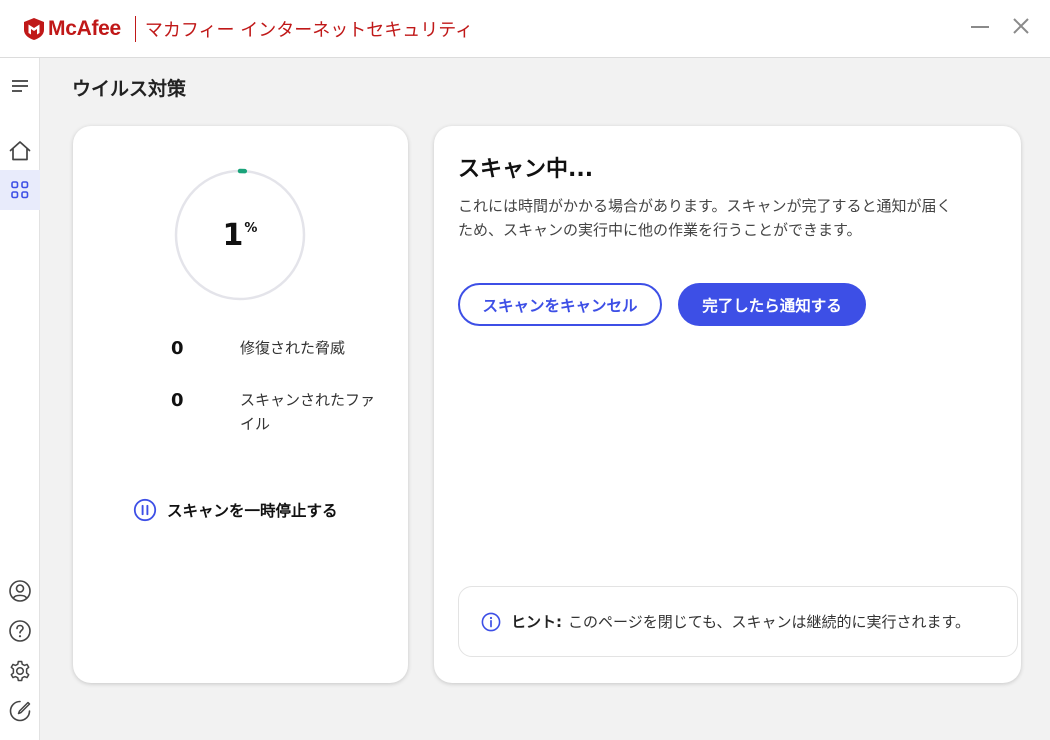  I want to click on sidebar-menu-button, so click(20, 86).